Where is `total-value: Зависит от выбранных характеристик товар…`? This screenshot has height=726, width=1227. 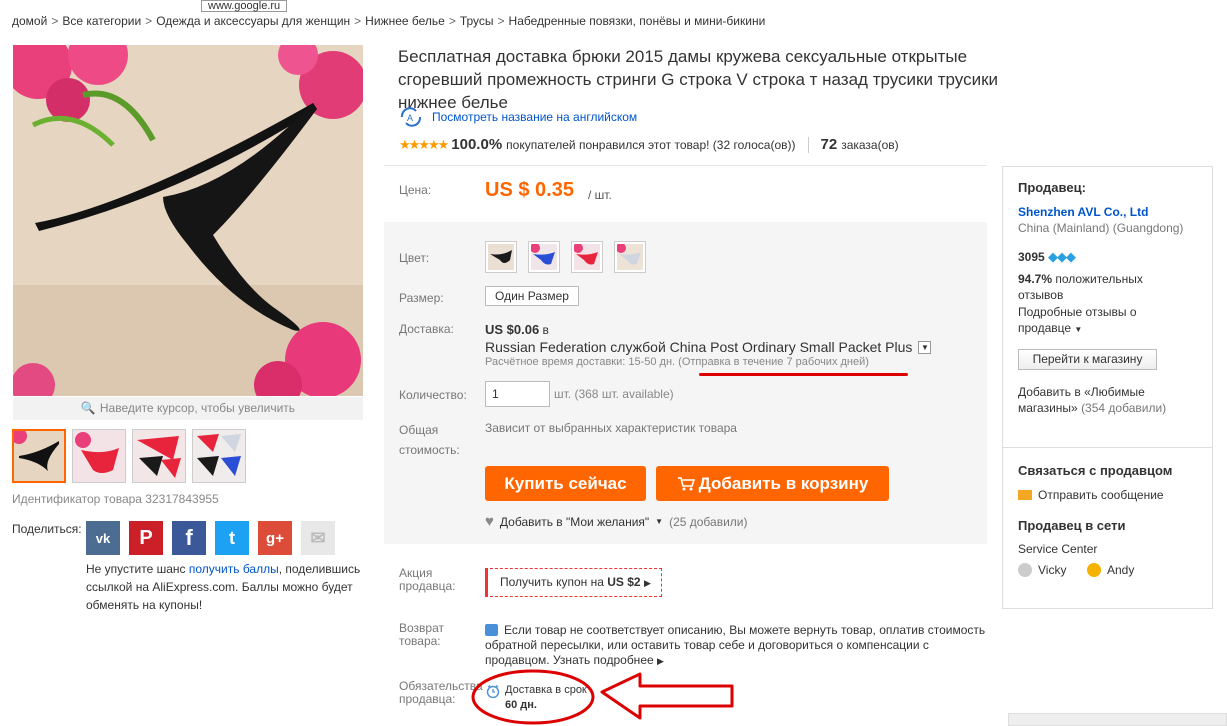 total-value: Зависит от выбранных характеристик товар… is located at coordinates (611, 428).